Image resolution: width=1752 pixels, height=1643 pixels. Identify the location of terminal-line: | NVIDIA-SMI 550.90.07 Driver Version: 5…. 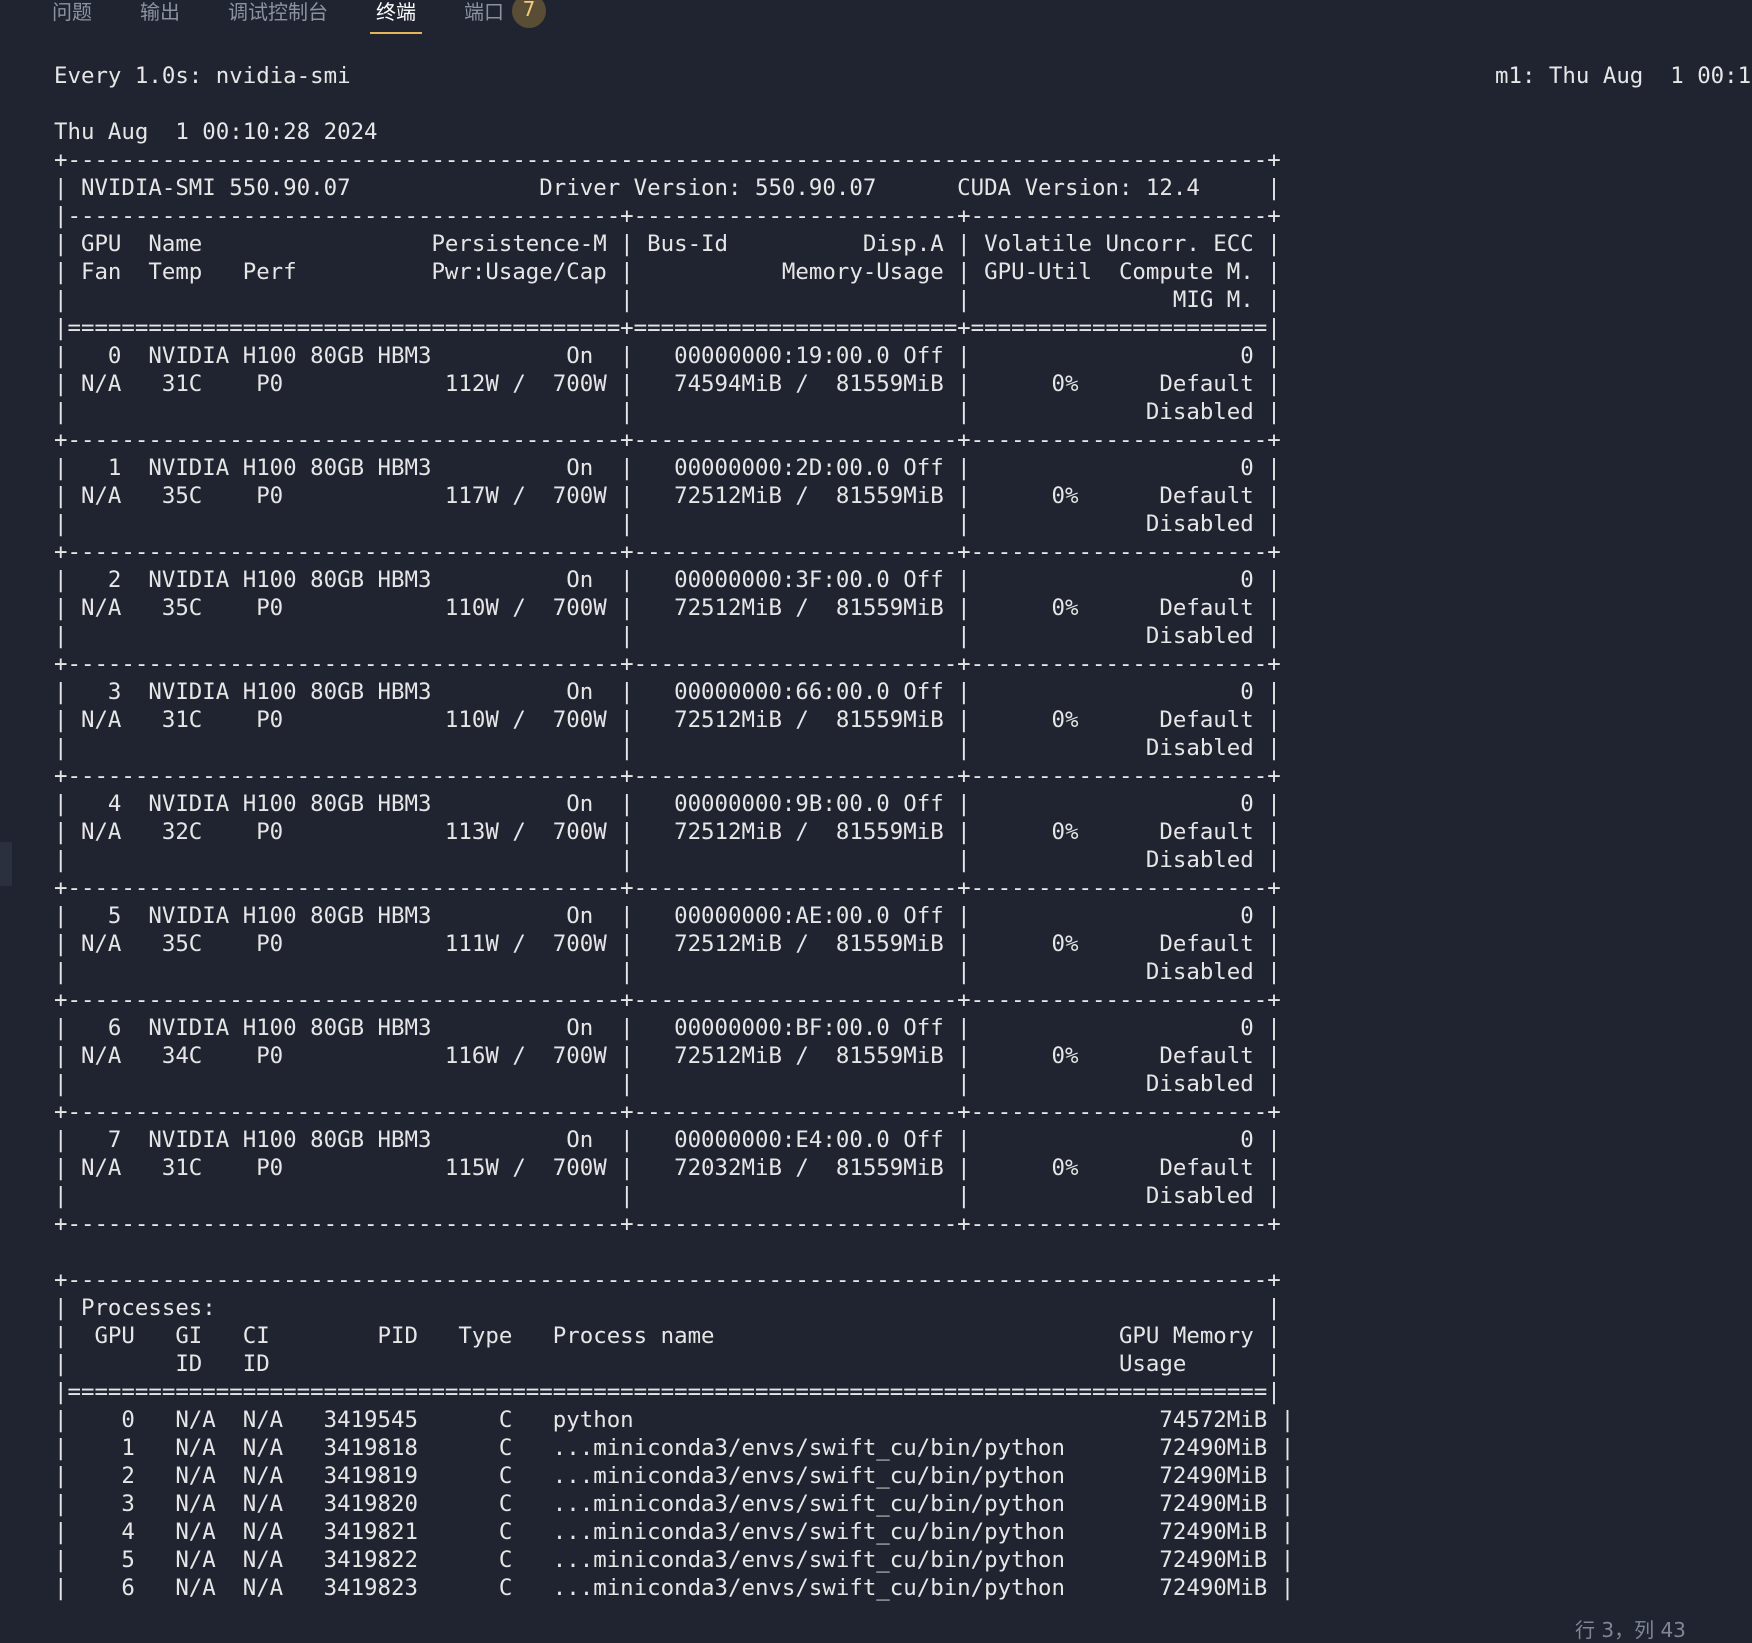
(667, 188).